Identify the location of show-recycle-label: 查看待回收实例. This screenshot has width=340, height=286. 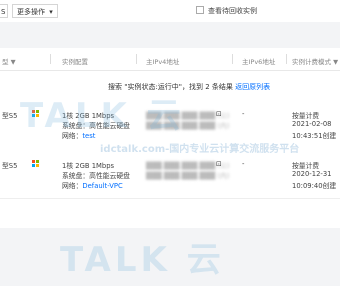
(232, 11).